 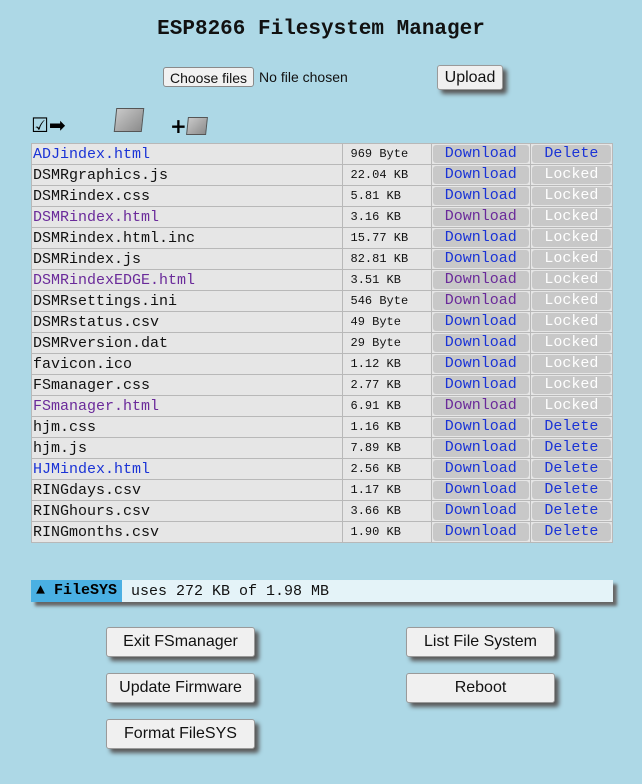 What do you see at coordinates (209, 77) in the screenshot?
I see `choose-files-button: Choose files` at bounding box center [209, 77].